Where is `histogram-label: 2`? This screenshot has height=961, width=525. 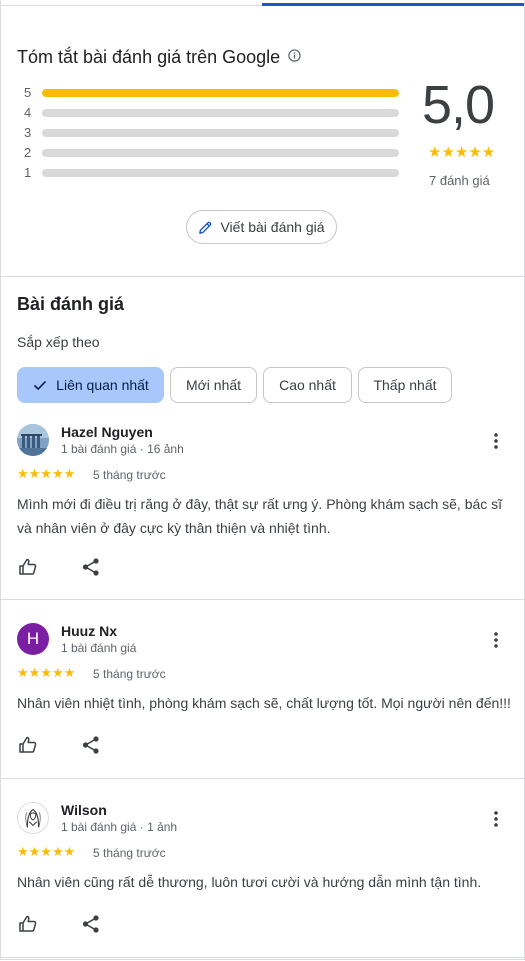
histogram-label: 2 is located at coordinates (28, 152).